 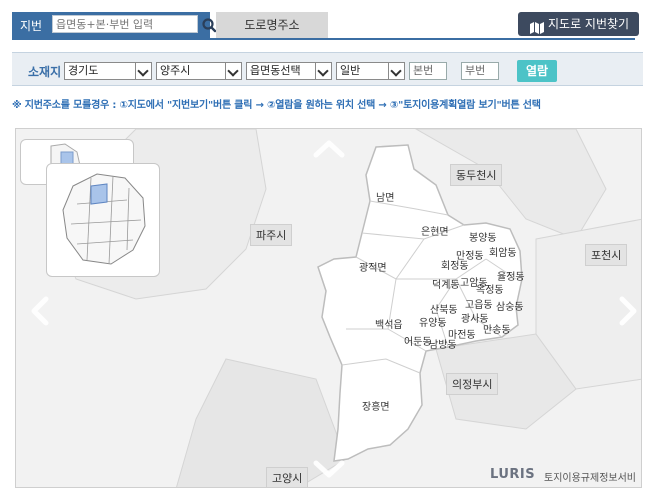 What do you see at coordinates (606, 255) in the screenshot?
I see `region-label-pocheon: 포천시` at bounding box center [606, 255].